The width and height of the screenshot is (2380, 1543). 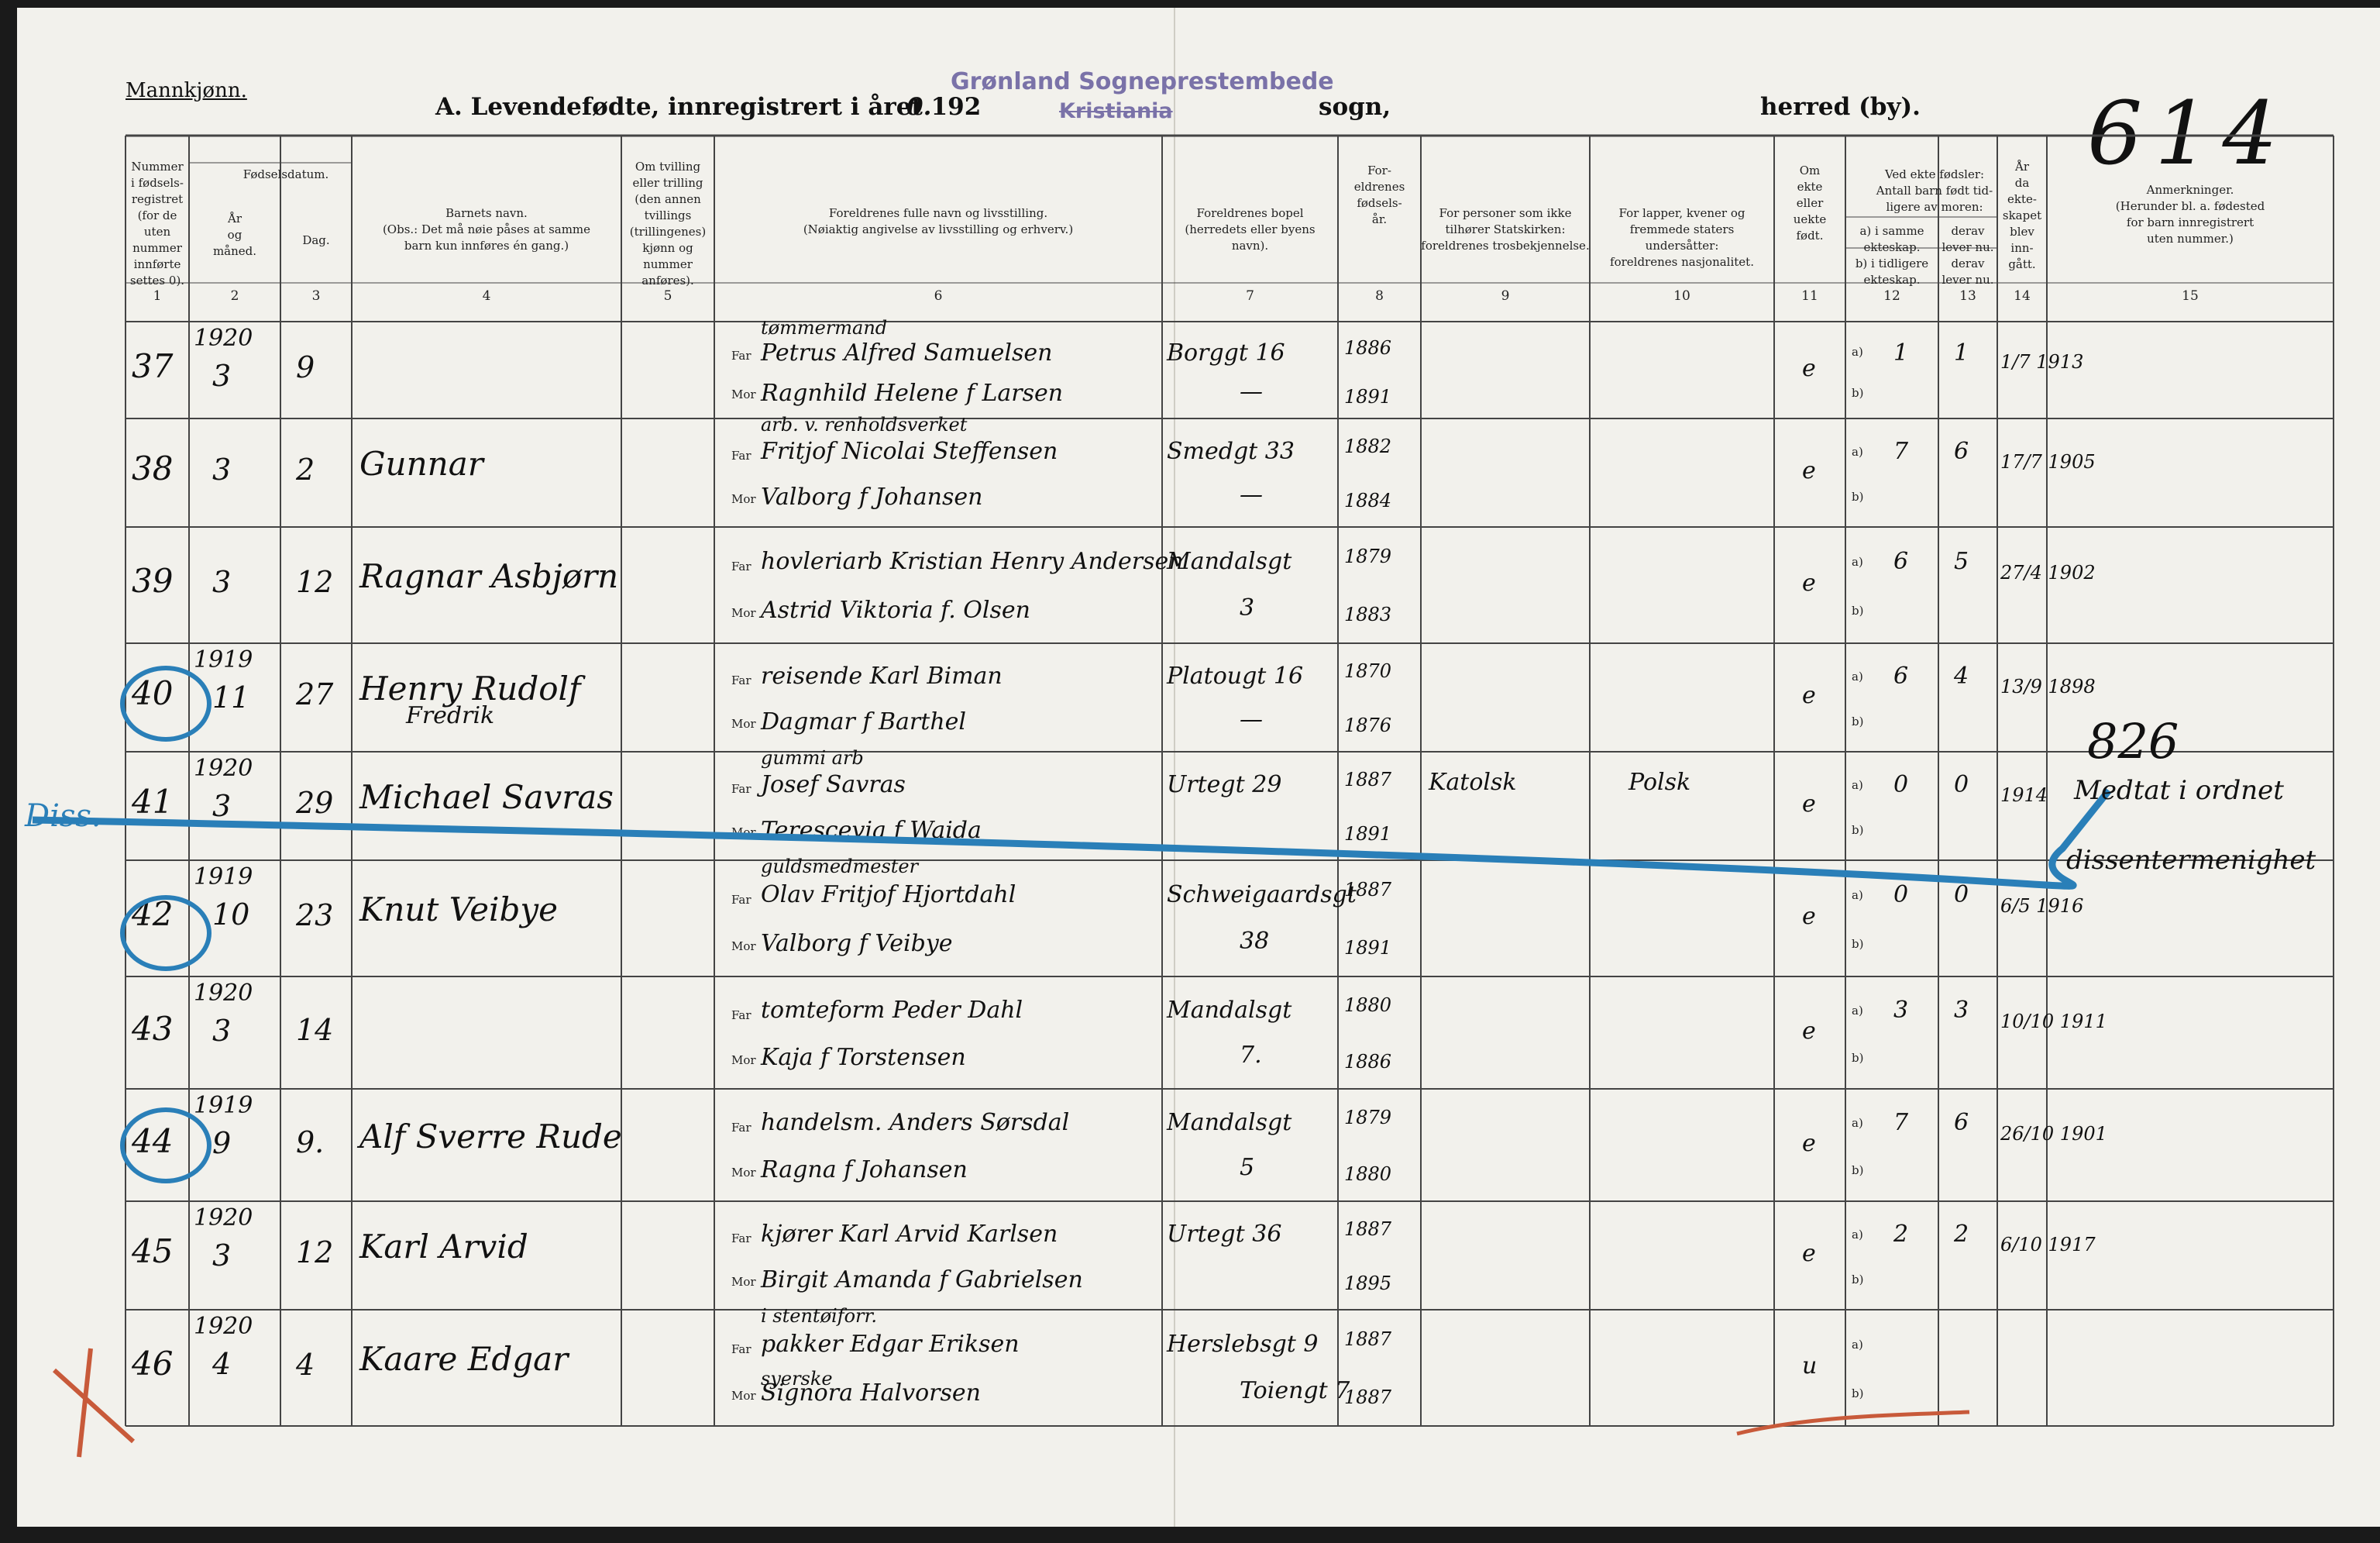 I want to click on blue-strike-line, so click(x=1072, y=839).